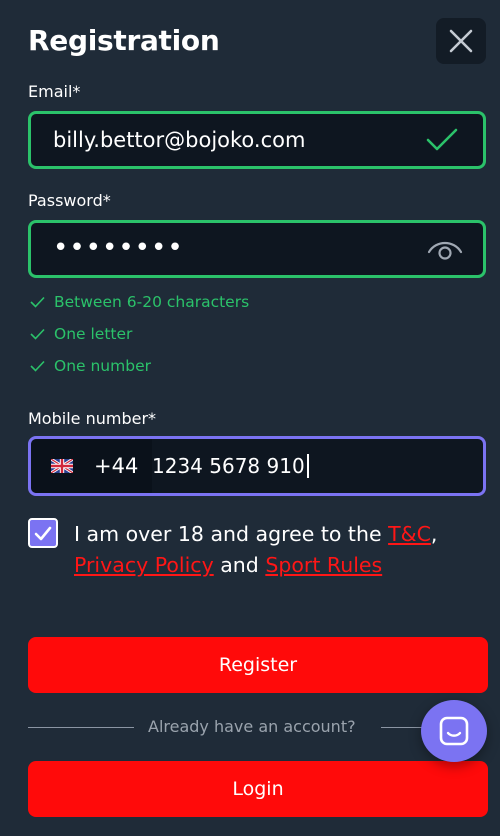 The width and height of the screenshot is (500, 836). I want to click on login-button: Login, so click(258, 789).